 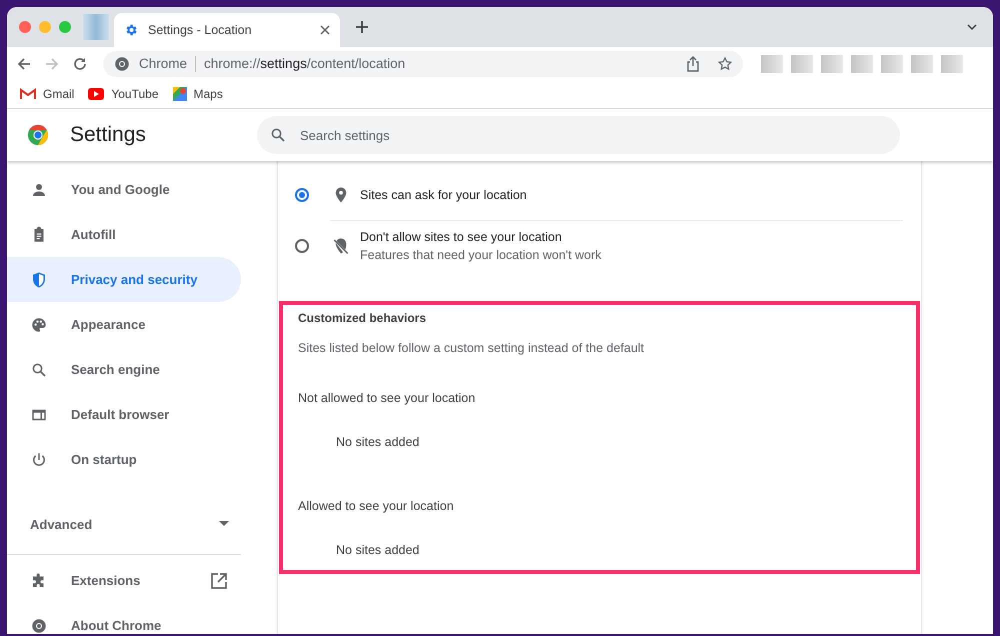 What do you see at coordinates (124, 513) in the screenshot?
I see `advanced-toggle: Advanced` at bounding box center [124, 513].